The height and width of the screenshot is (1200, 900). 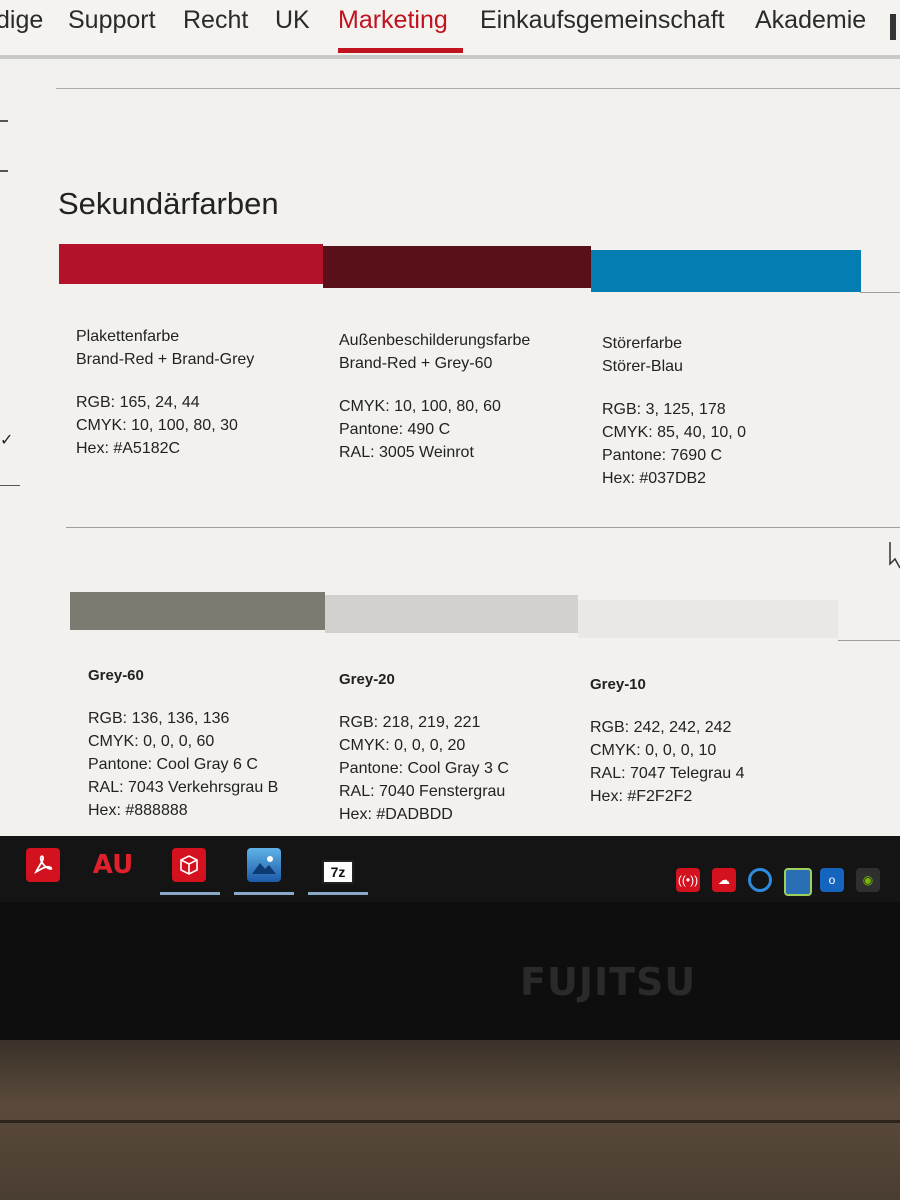 I want to click on color-value: Hex: #A5182C, so click(x=128, y=448).